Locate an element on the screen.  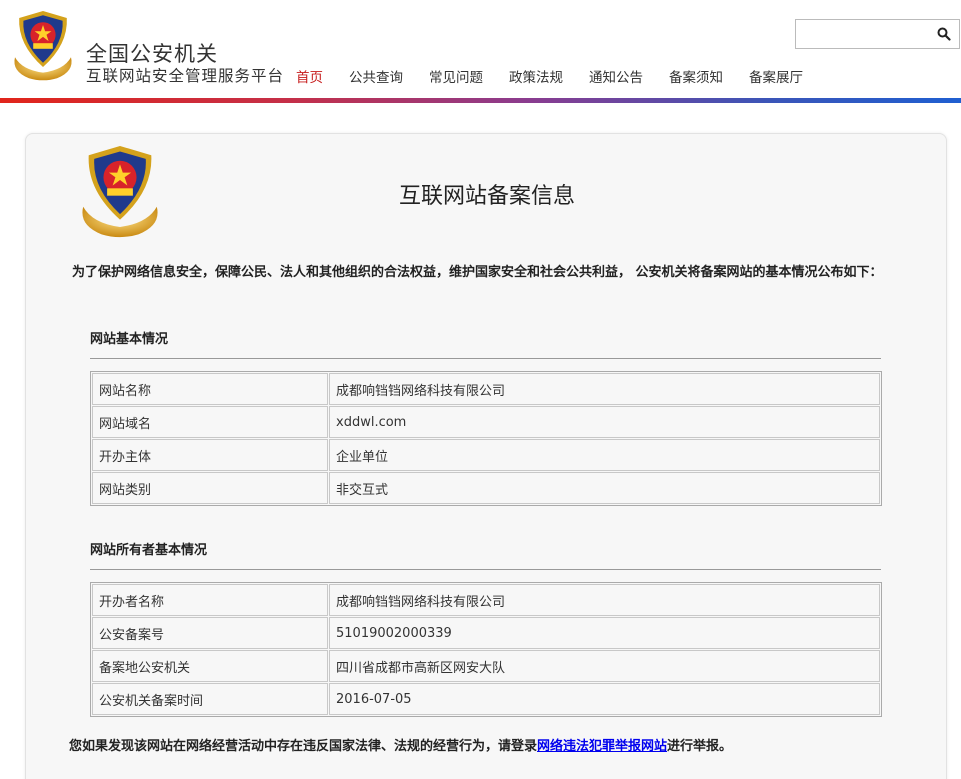
nav-item-filing-hall: 备案展厅 is located at coordinates (776, 76).